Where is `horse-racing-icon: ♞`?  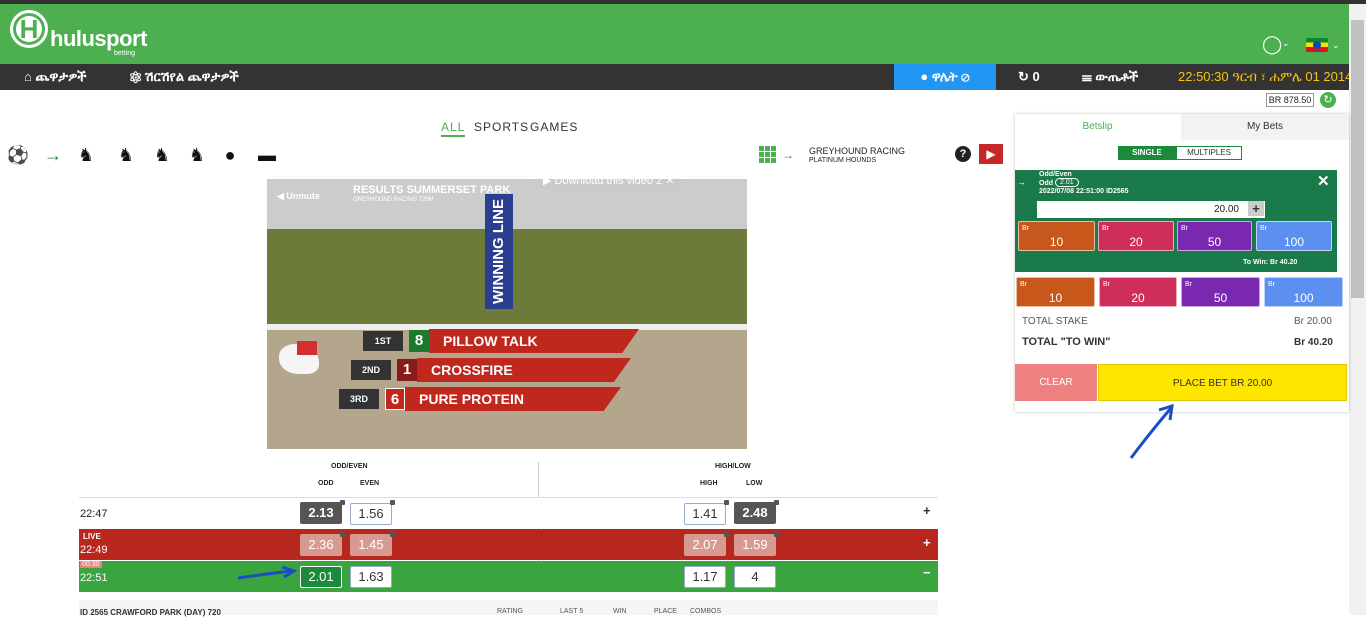
horse-racing-icon: ♞ is located at coordinates (86, 155).